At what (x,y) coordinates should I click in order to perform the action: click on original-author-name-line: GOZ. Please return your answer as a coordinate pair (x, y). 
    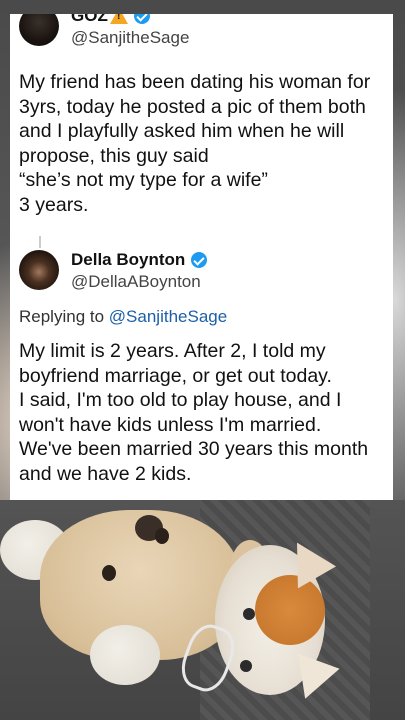
    Looking at the image, I should click on (130, 20).